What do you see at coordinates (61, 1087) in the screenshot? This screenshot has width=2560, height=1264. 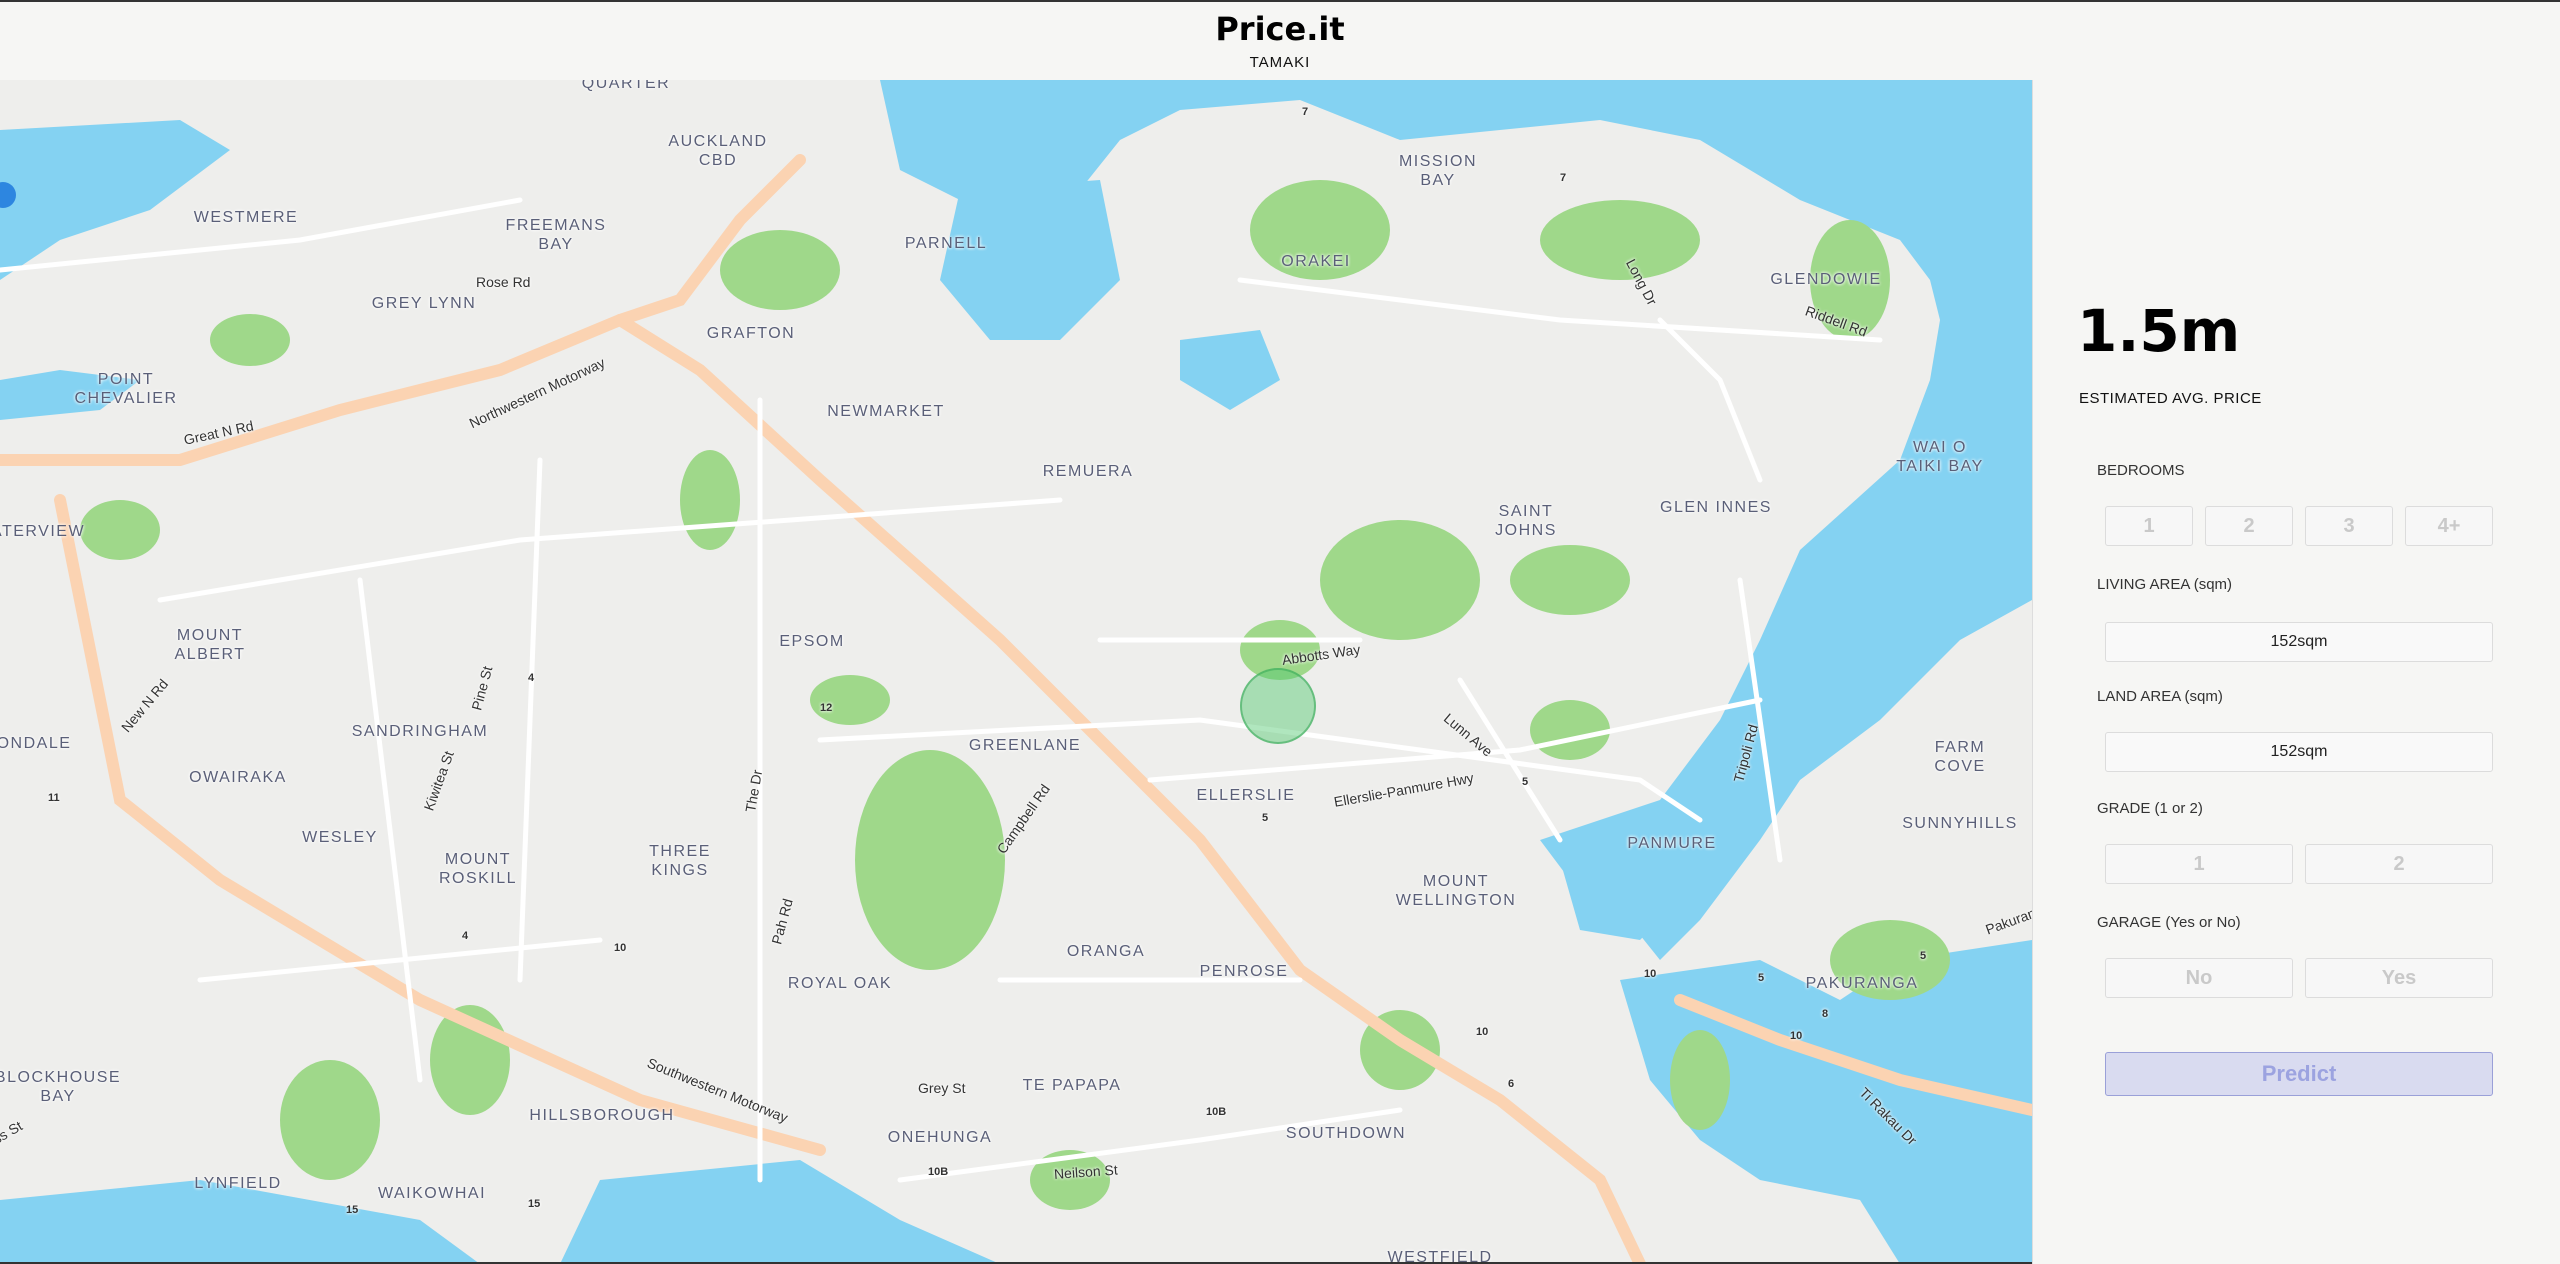 I see `suburb-label: BLOCKHOUSE BAY` at bounding box center [61, 1087].